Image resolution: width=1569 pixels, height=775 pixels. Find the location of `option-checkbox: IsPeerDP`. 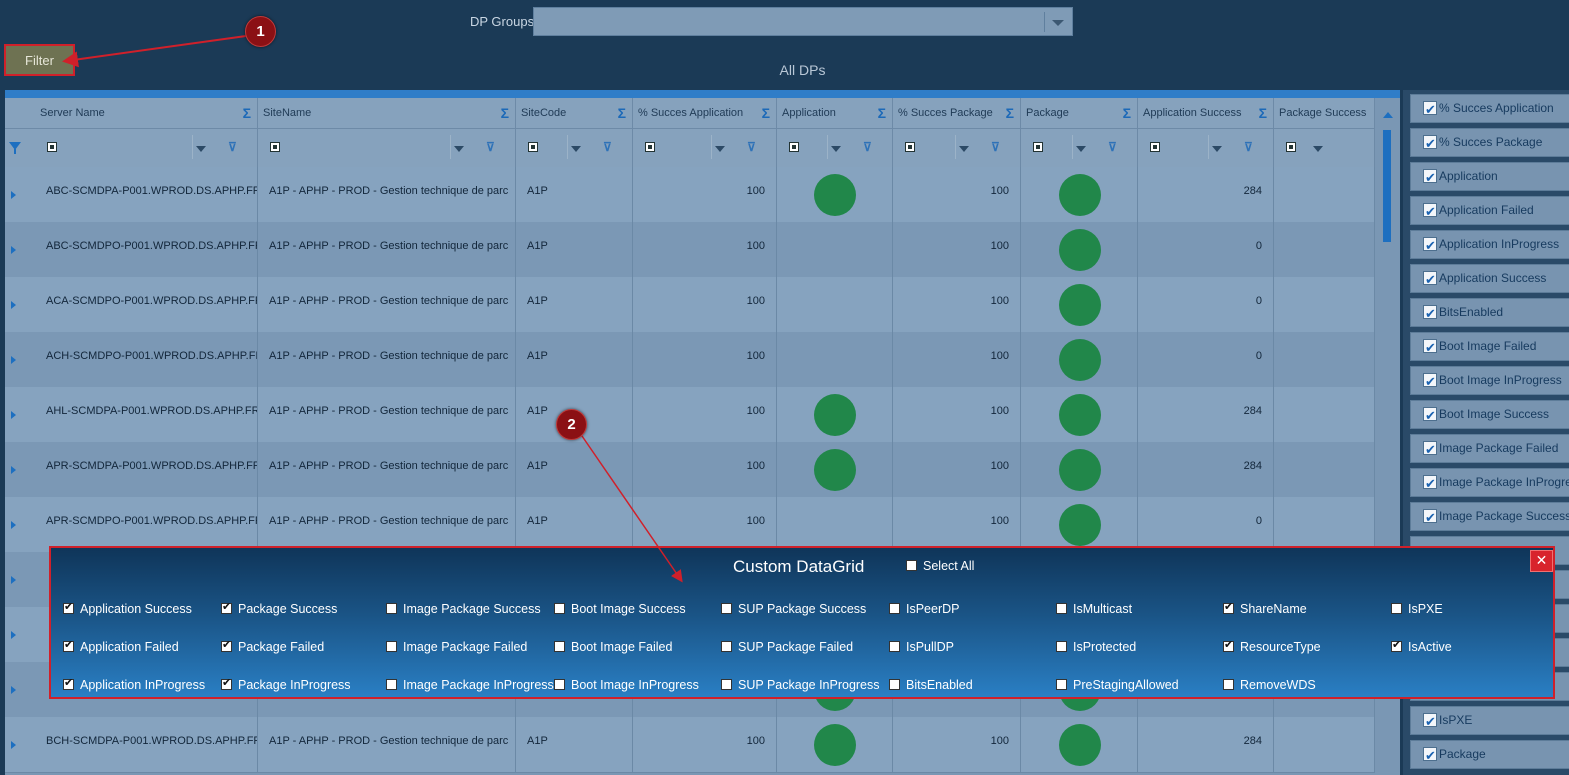

option-checkbox: IsPeerDP is located at coordinates (924, 609).